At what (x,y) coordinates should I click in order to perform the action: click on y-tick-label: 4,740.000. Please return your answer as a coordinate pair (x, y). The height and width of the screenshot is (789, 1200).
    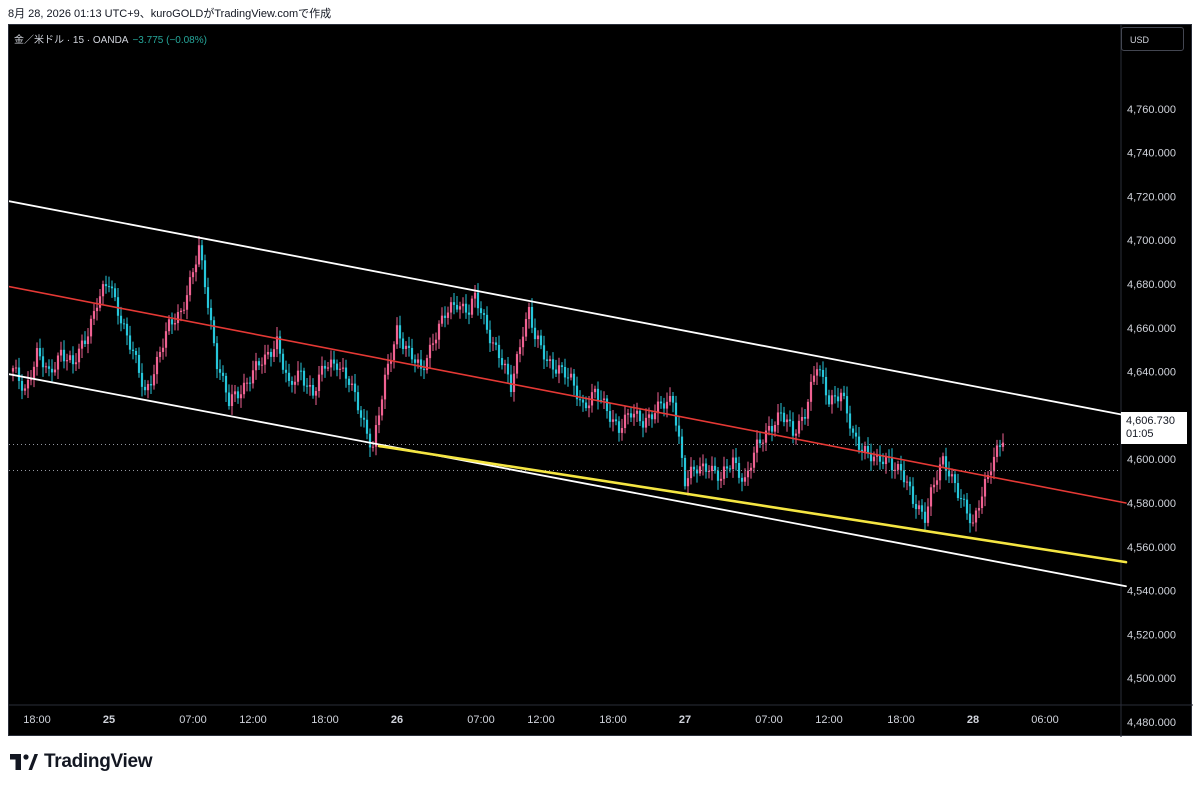
    Looking at the image, I should click on (1151, 154).